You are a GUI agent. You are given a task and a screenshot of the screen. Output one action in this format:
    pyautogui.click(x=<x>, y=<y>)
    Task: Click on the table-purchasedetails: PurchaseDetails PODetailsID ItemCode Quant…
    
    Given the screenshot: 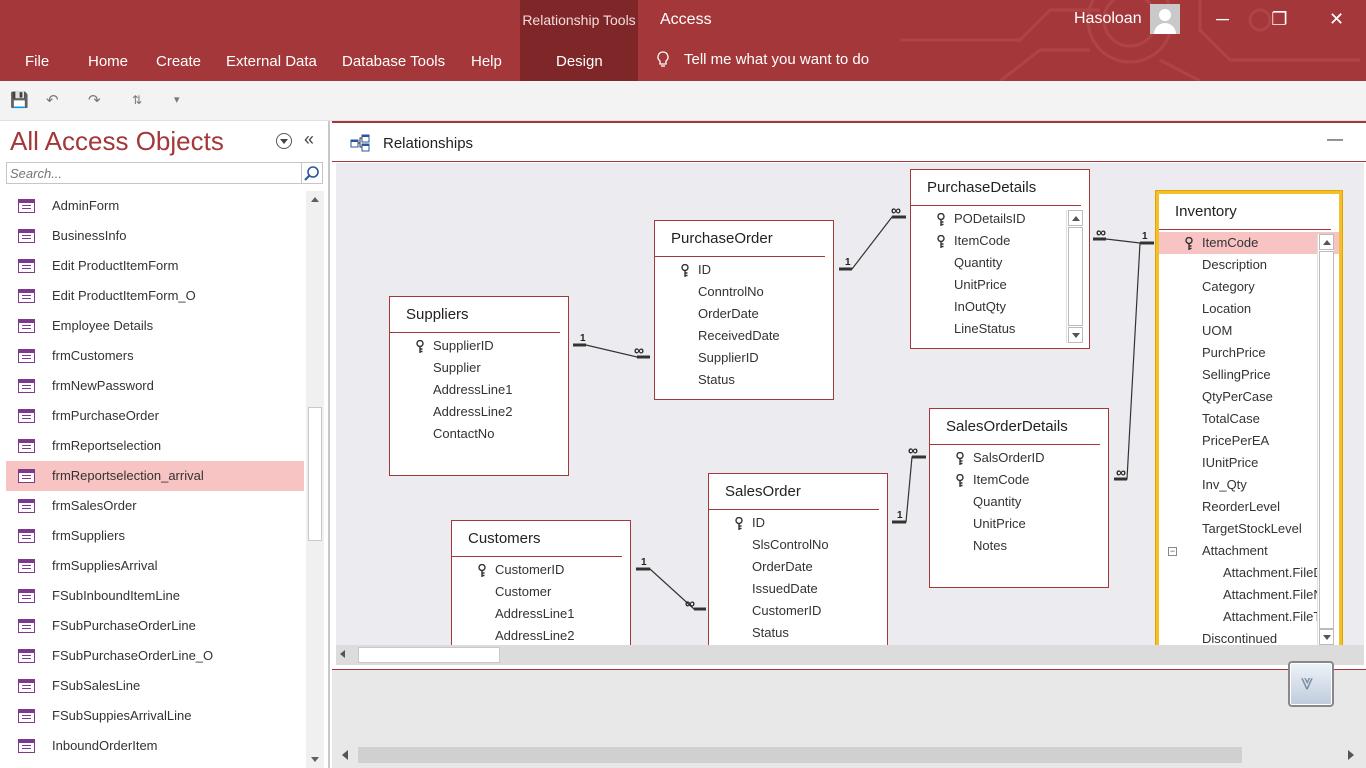 What is the action you would take?
    pyautogui.click(x=1000, y=259)
    